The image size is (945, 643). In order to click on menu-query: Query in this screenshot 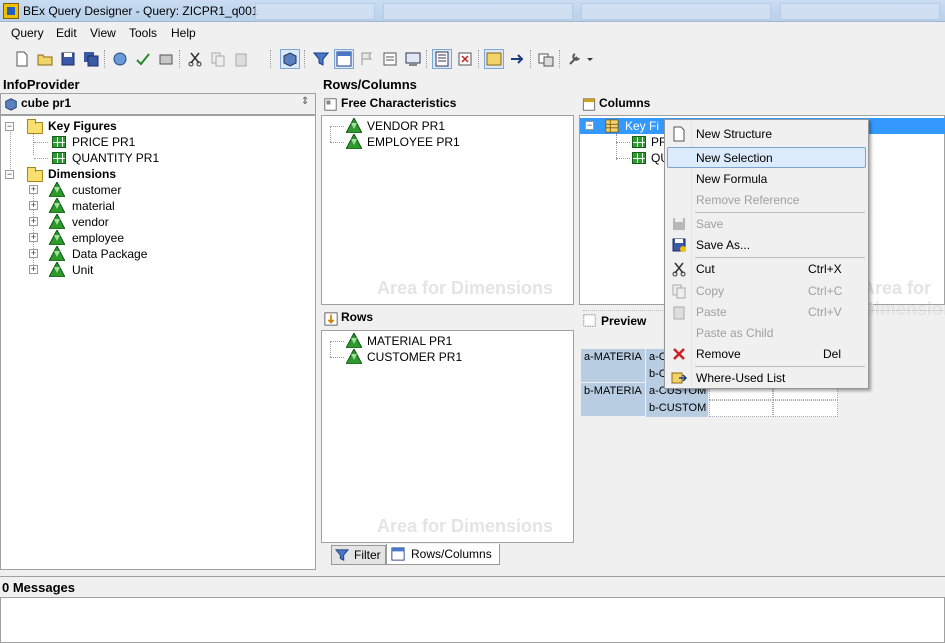, I will do `click(27, 33)`.